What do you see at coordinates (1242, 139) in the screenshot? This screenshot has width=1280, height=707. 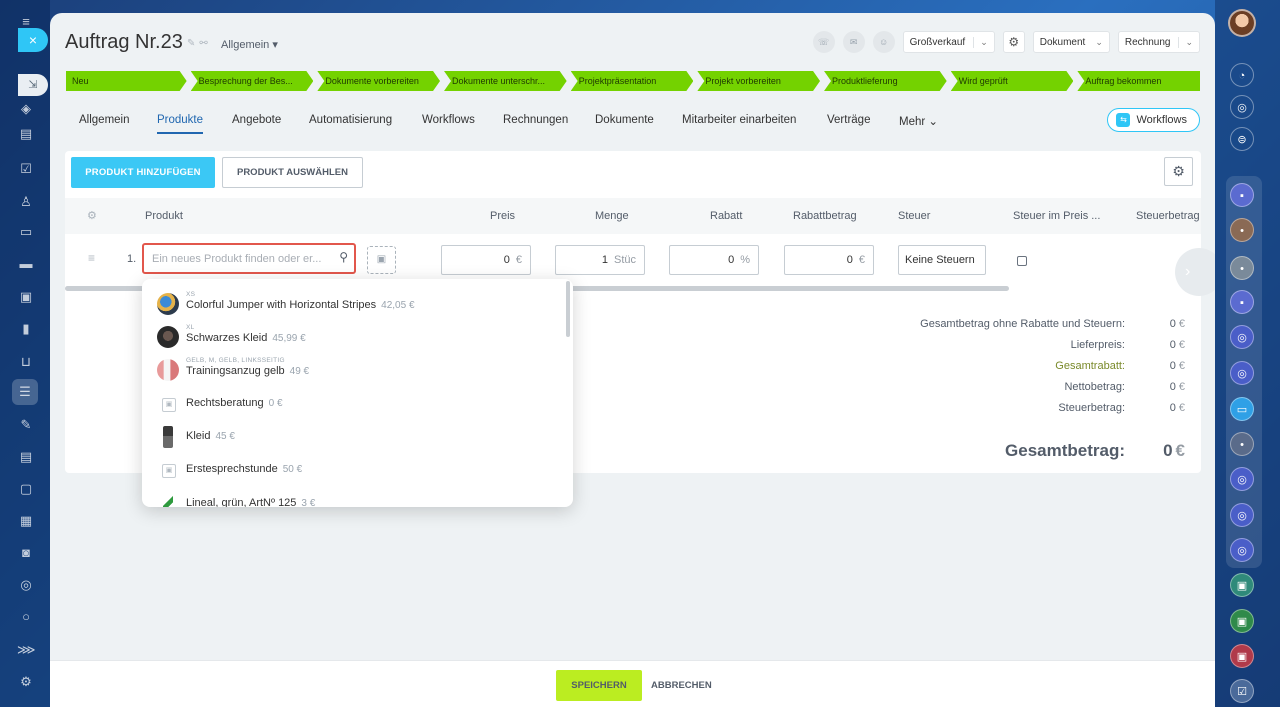 I see `chat-icon: ⊜` at bounding box center [1242, 139].